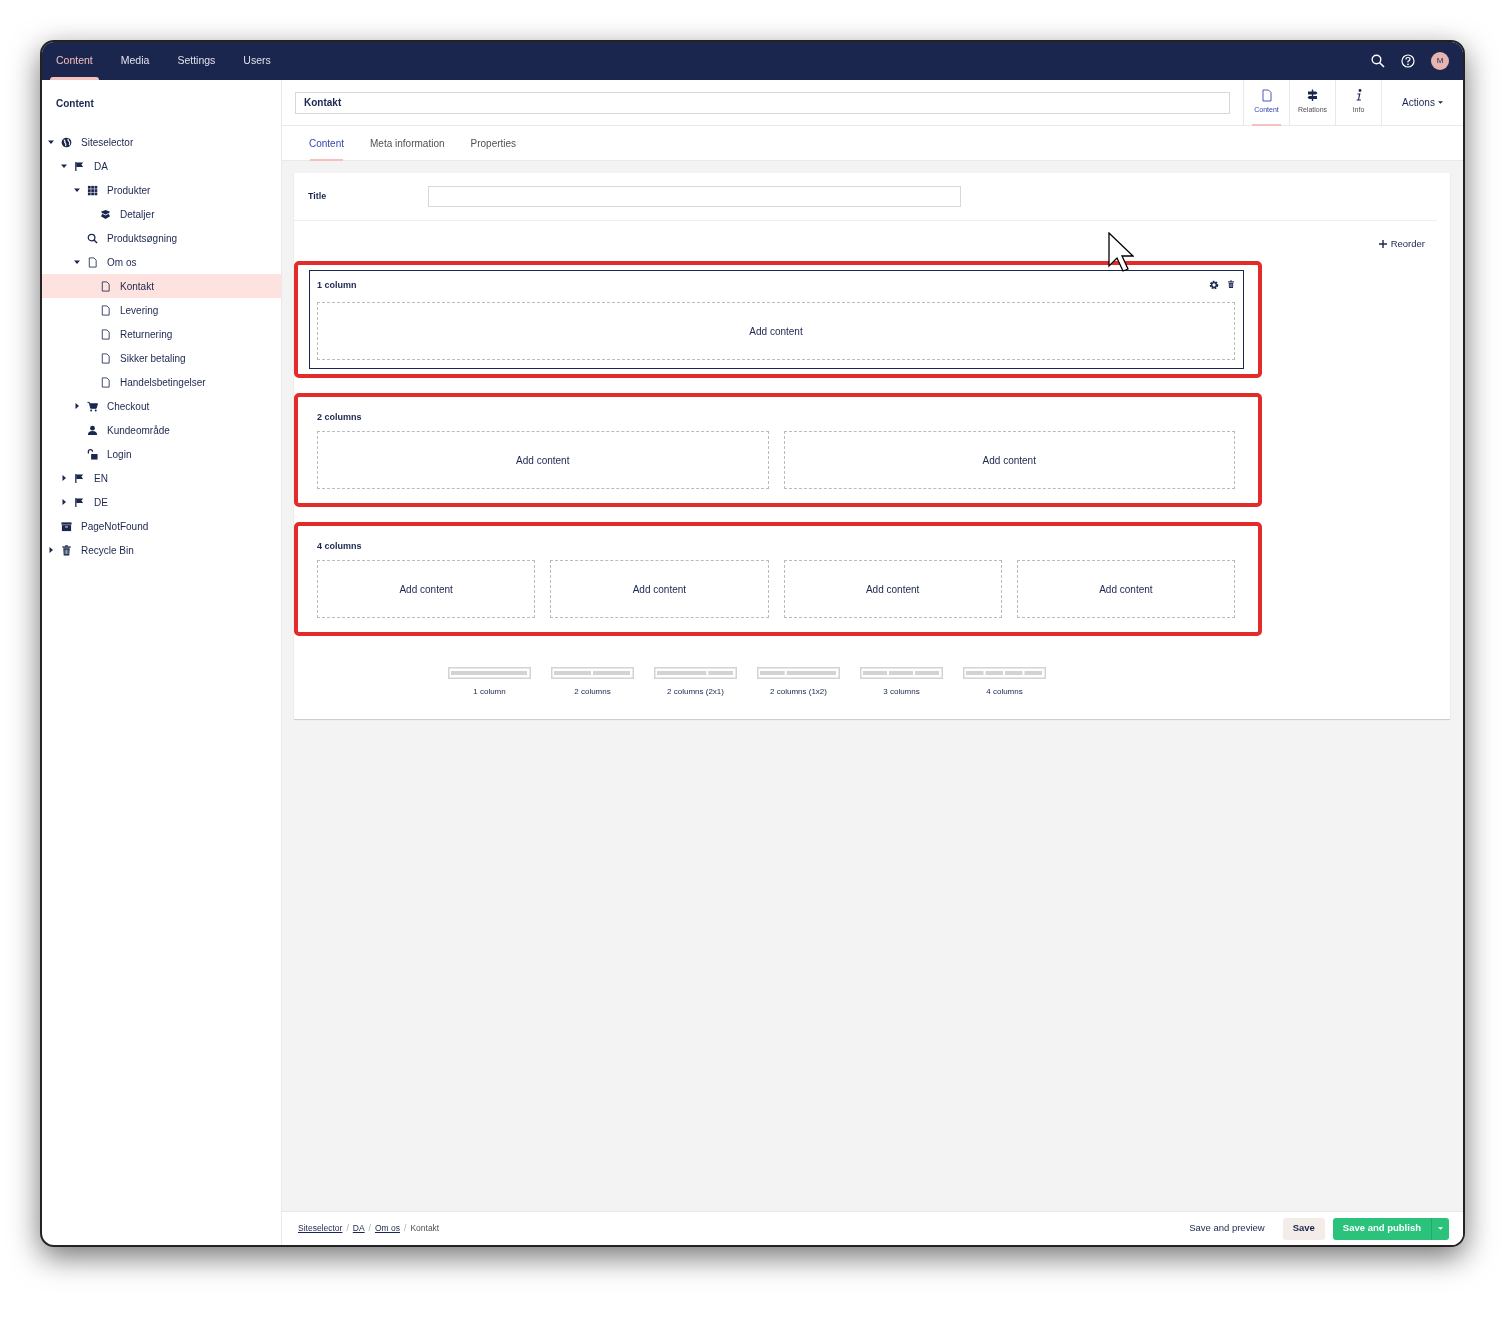 The width and height of the screenshot is (1505, 1320). Describe the element at coordinates (161, 190) in the screenshot. I see `tree-item: Produkter` at that location.